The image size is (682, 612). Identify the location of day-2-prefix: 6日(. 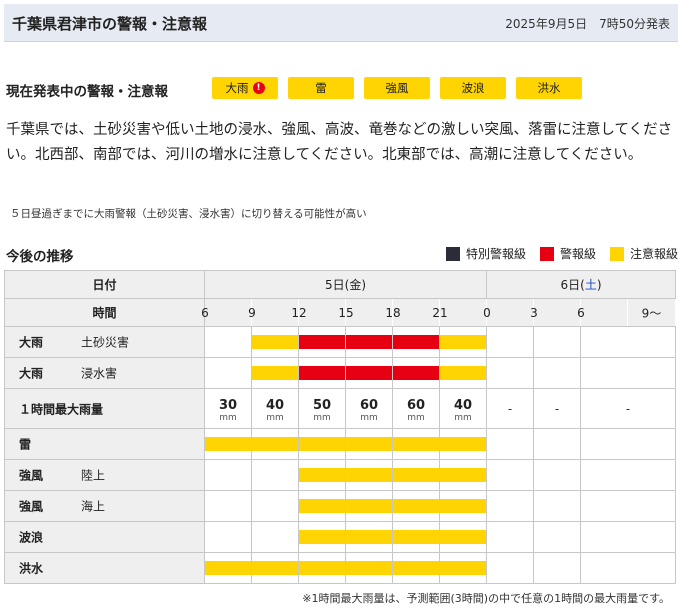
(572, 285).